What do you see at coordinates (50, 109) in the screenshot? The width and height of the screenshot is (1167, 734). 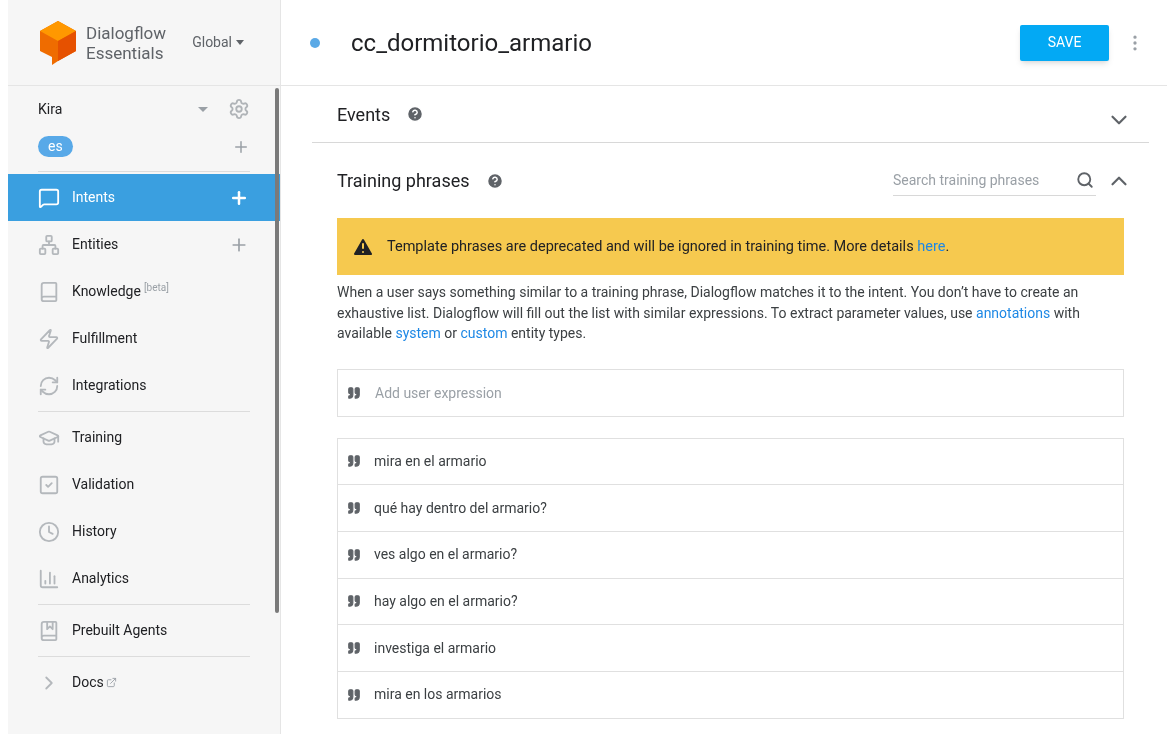 I see `agent-name: Kira` at bounding box center [50, 109].